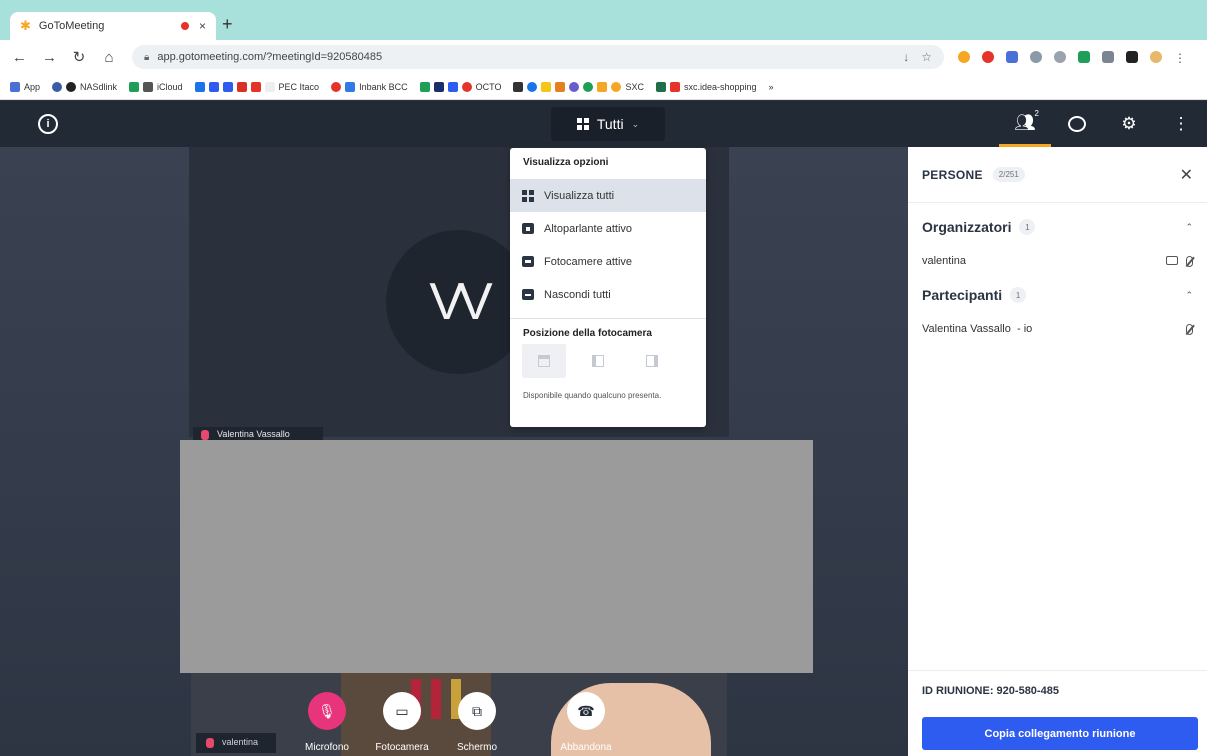 This screenshot has height=756, width=1207. Describe the element at coordinates (84, 86) in the screenshot. I see `bookmark-item: NASdlink` at that location.